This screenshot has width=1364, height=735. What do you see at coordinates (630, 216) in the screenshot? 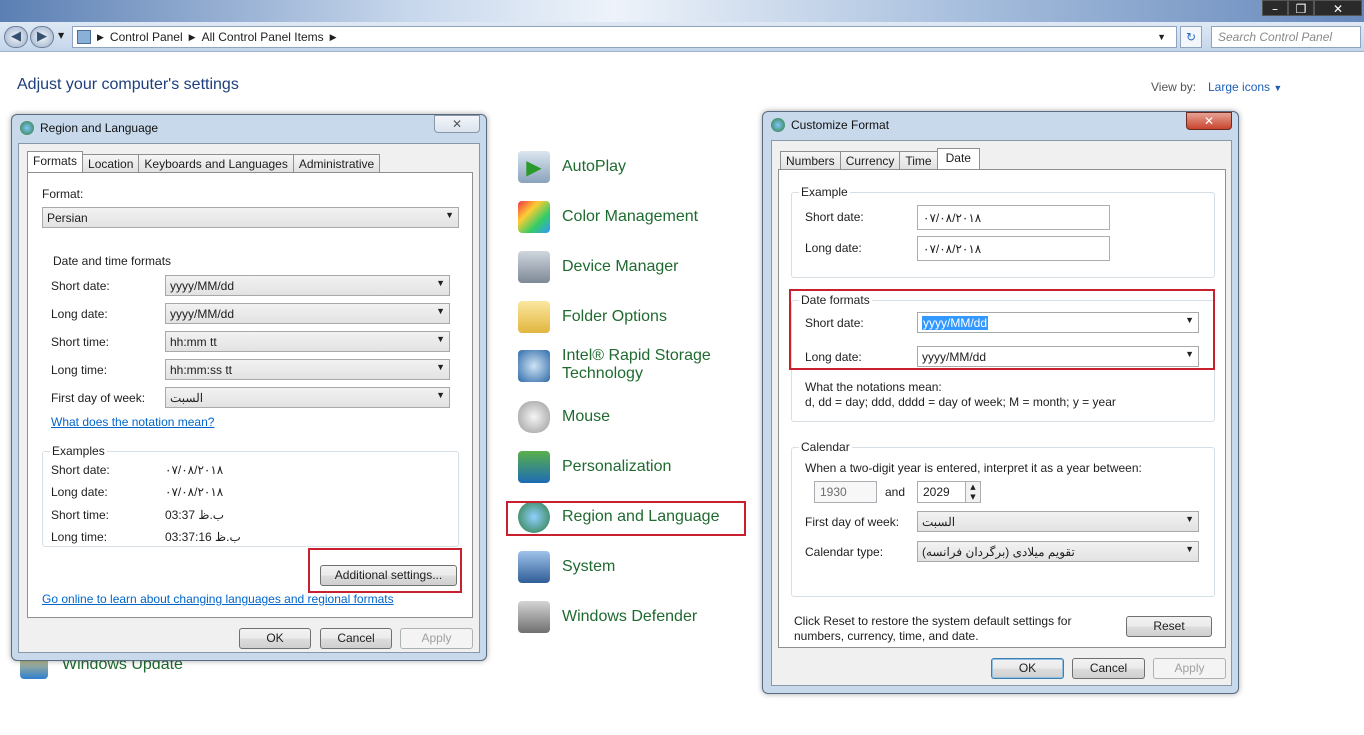
I see `cp-item-label: Color Management` at bounding box center [630, 216].